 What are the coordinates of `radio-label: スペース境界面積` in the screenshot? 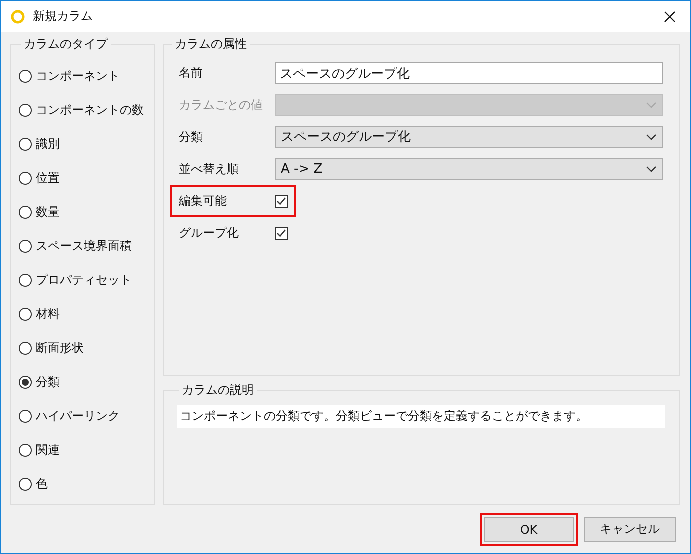 It's located at (84, 246).